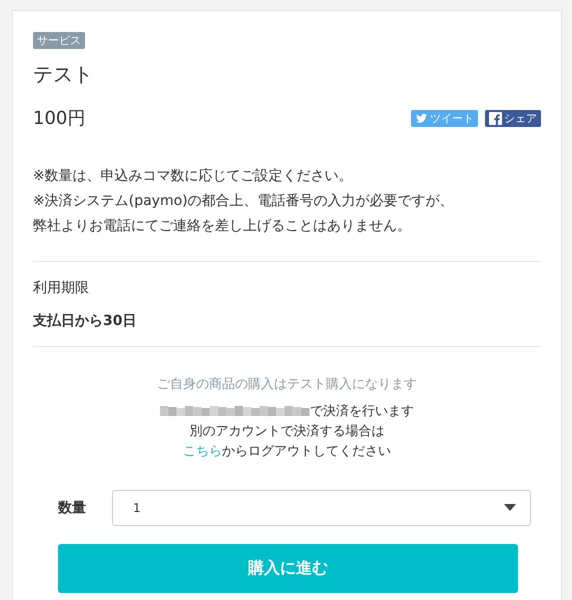 The image size is (572, 600). I want to click on note-text: ※決済システム(paymo)の都合上、電話番号の入力が必要ですが、, so click(244, 201).